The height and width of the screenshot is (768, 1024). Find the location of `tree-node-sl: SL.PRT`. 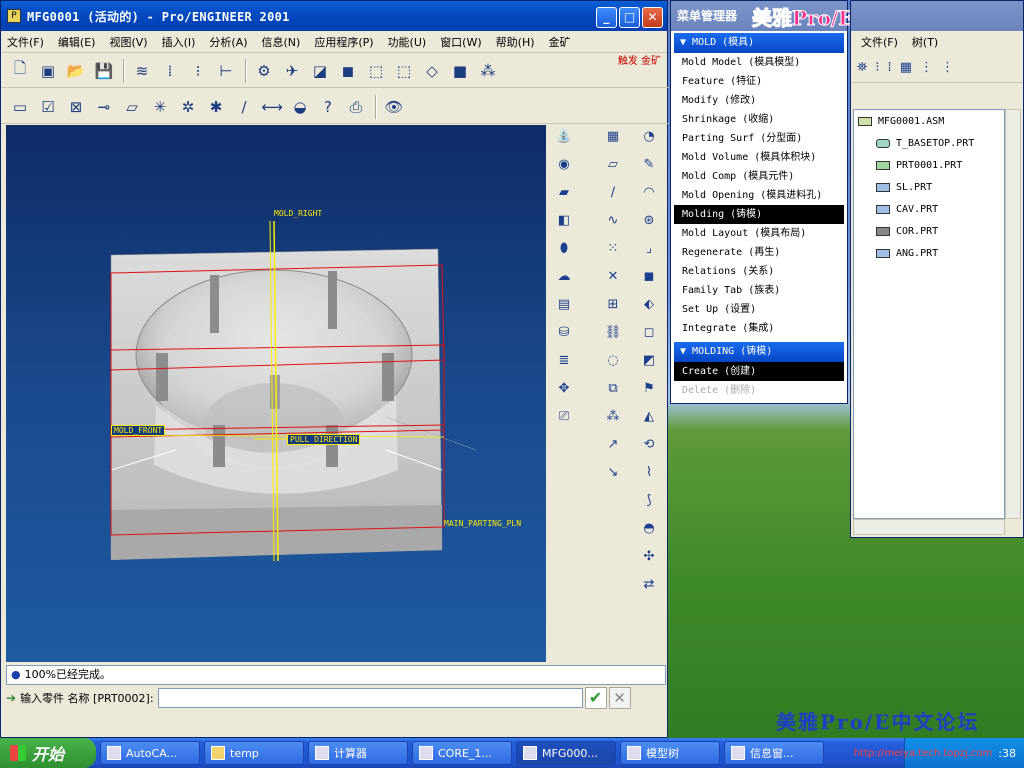

tree-node-sl: SL.PRT is located at coordinates (904, 187).